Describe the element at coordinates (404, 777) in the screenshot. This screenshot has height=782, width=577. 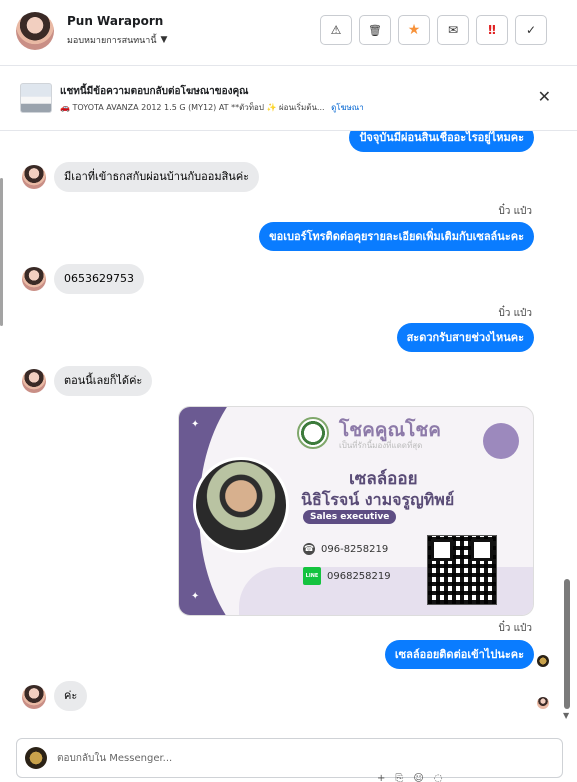
I see `attach-icon: ⎘` at that location.